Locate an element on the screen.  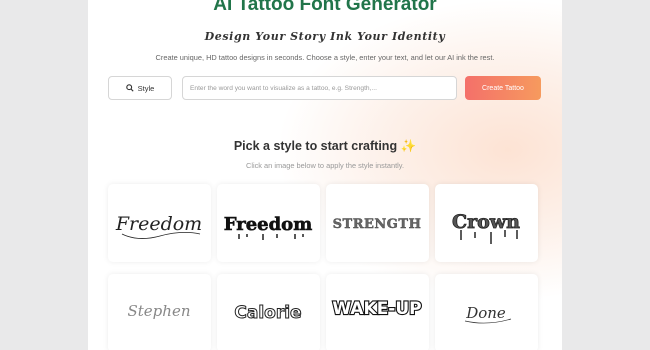
section-title-text: Pick a style to start crafting is located at coordinates (315, 146).